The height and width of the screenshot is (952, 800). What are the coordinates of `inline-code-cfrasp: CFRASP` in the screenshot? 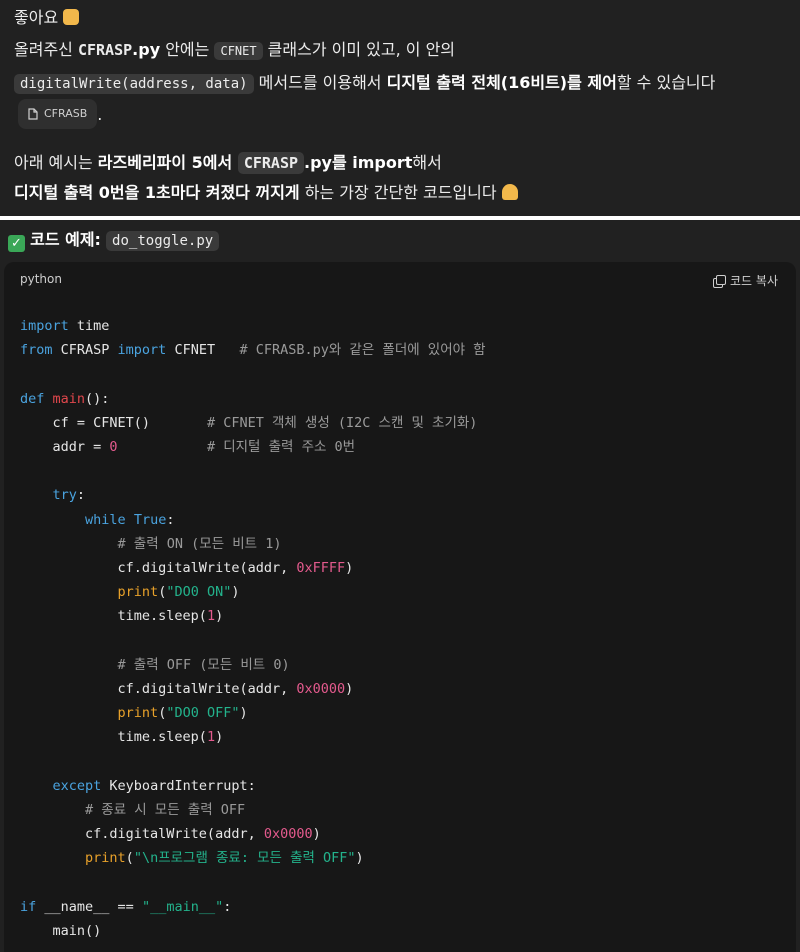 It's located at (271, 163).